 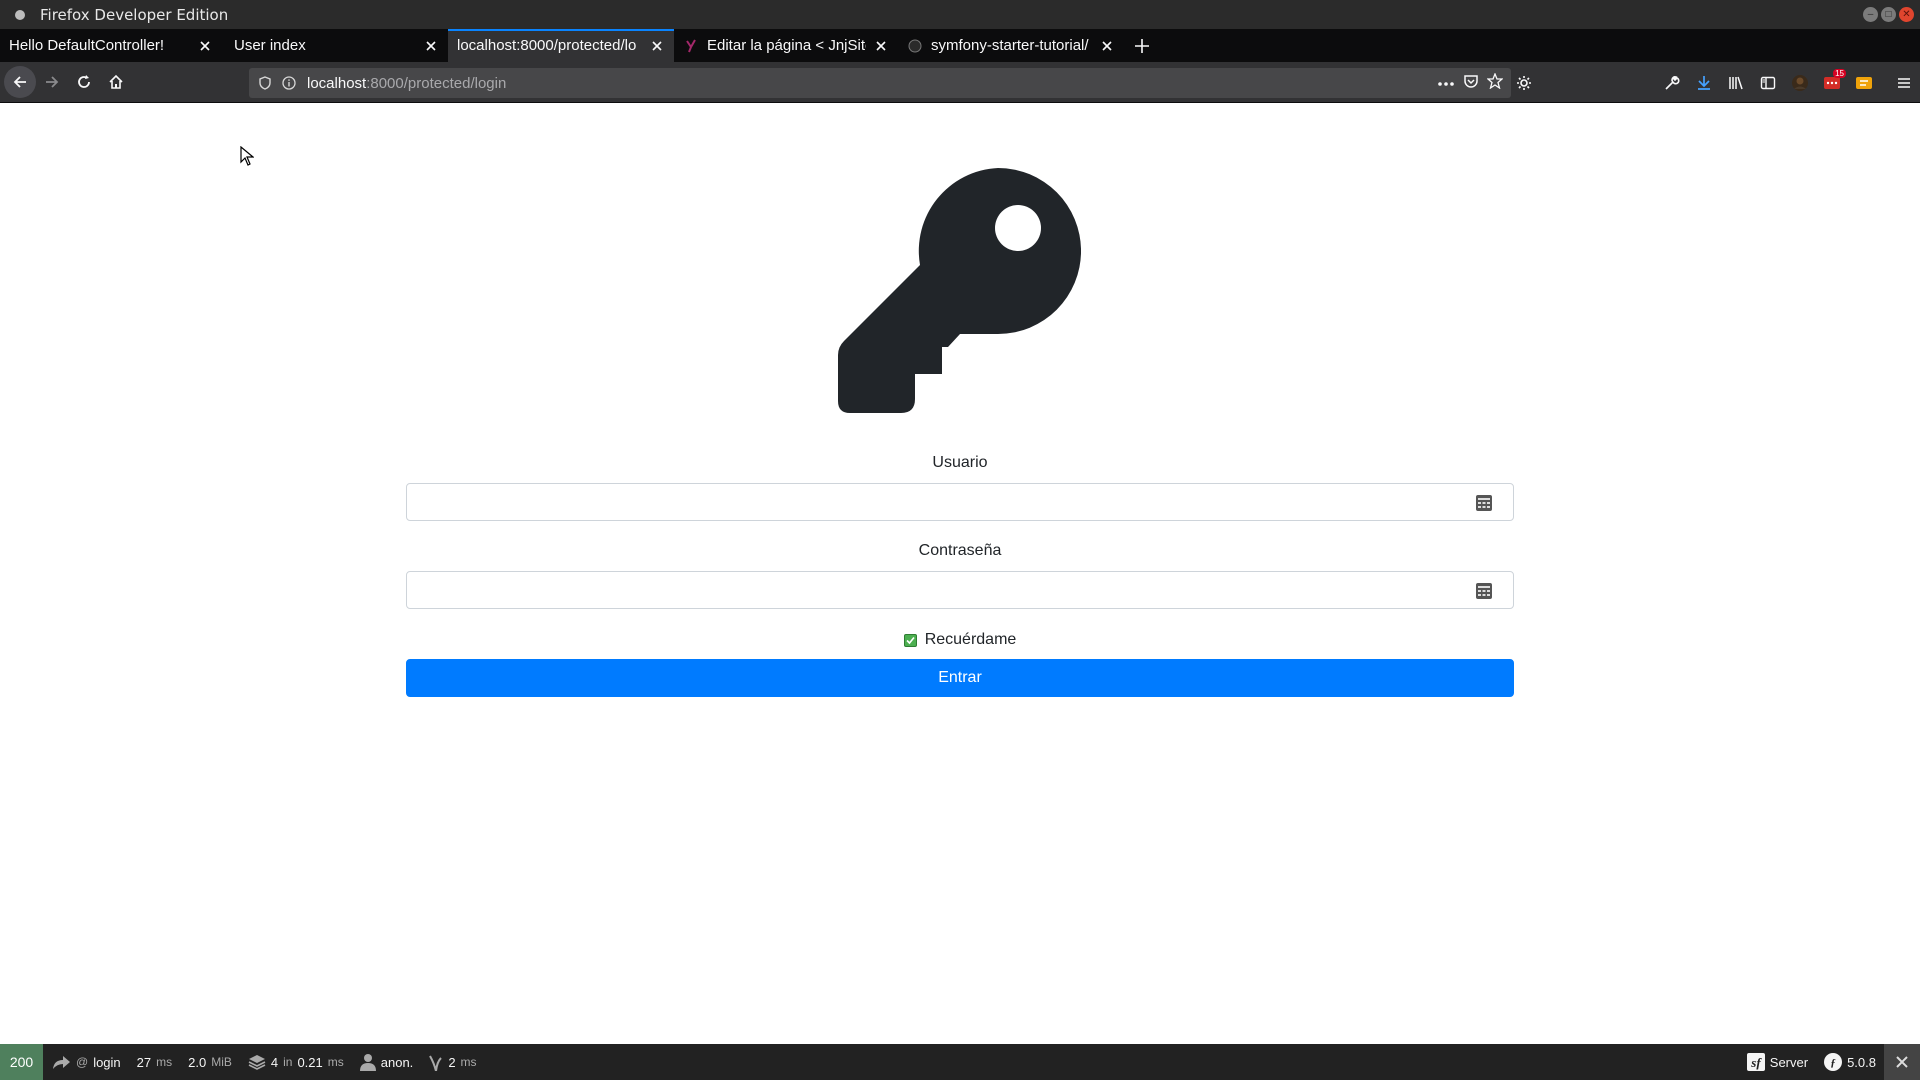 I want to click on profiler-time-item: 27 ms, so click(x=154, y=1062).